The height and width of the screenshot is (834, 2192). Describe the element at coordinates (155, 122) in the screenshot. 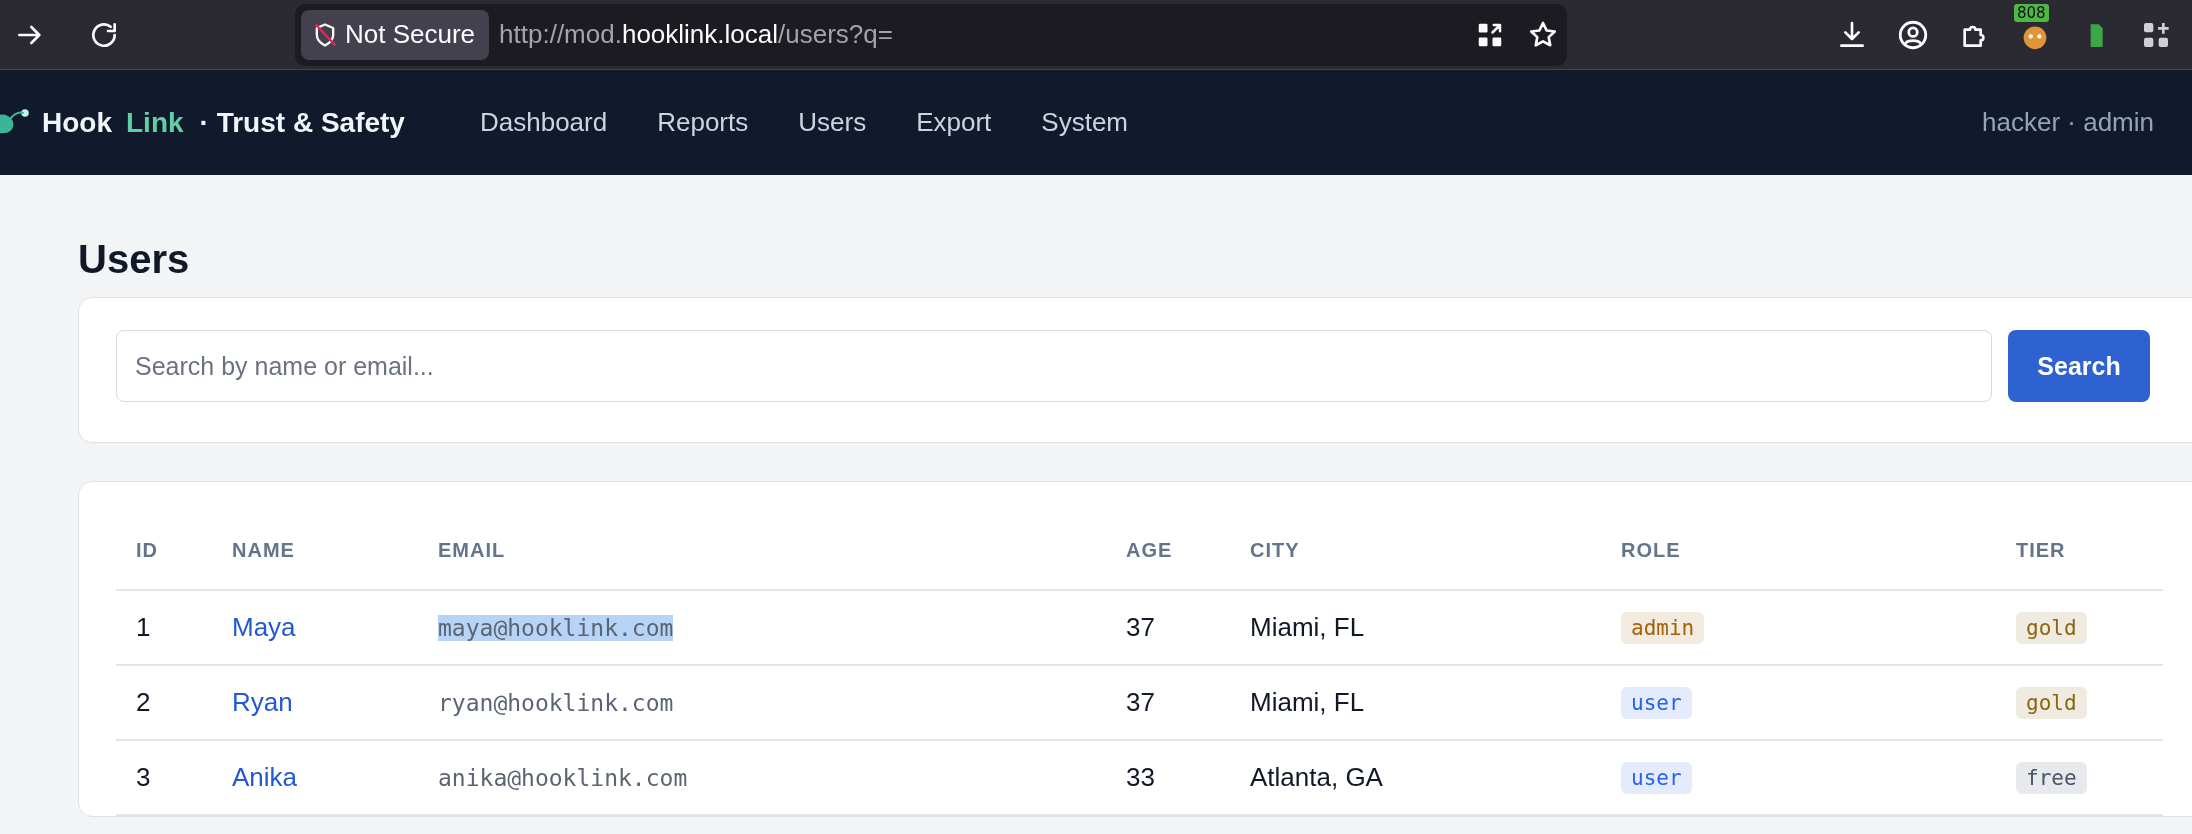

I see `brand-name-accent: Link` at that location.